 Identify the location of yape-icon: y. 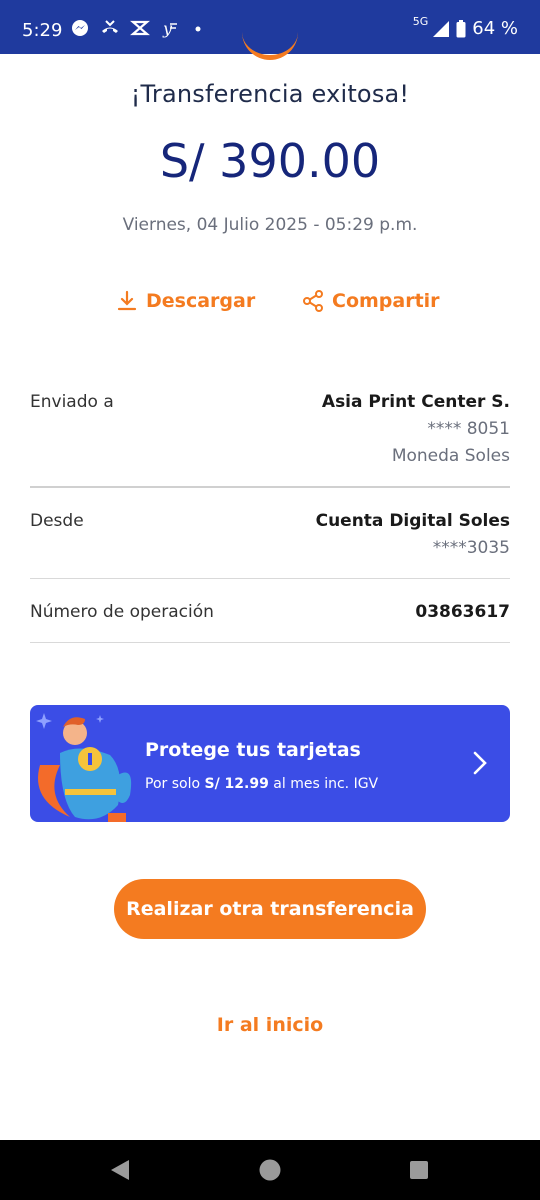
(169, 28).